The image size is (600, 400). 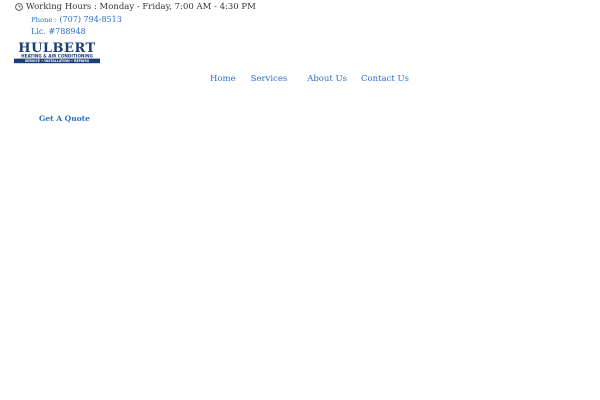 I want to click on phone-line: Phone : (707) 794-8513, so click(x=76, y=19).